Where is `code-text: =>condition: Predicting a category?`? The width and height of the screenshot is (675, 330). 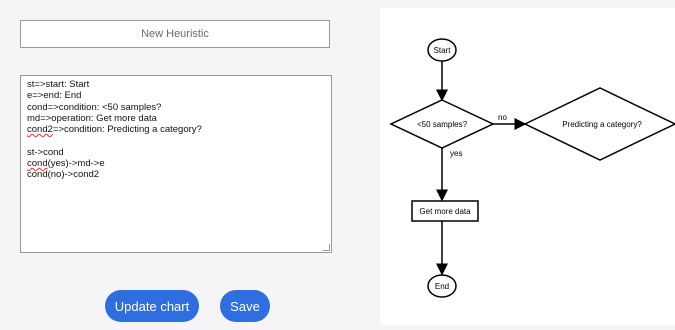
code-text: =>condition: Predicting a category? is located at coordinates (127, 130).